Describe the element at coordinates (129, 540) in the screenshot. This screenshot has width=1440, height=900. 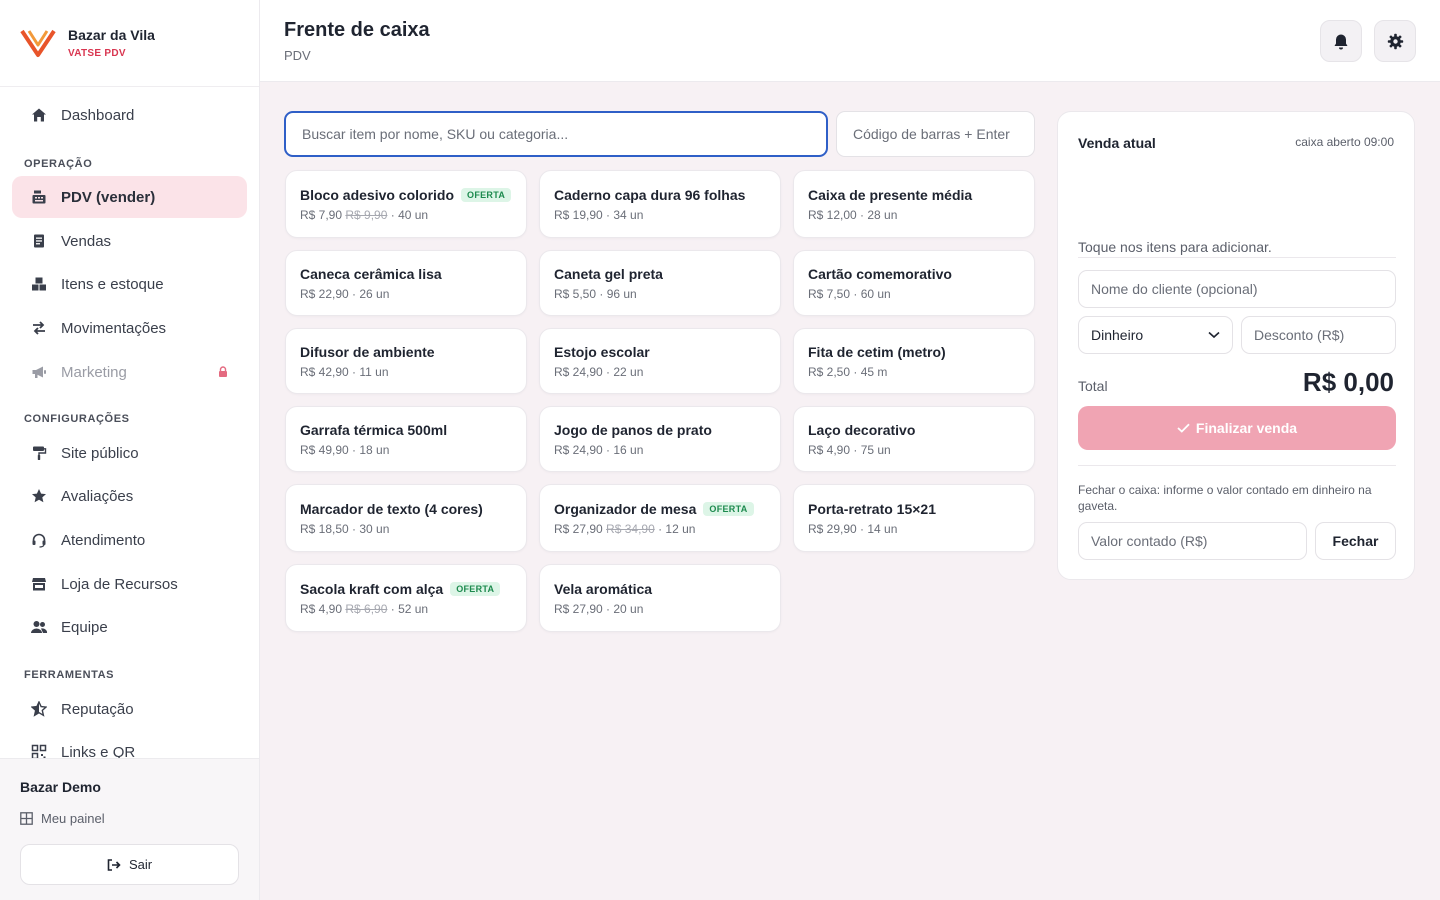
I see `sidebar-item-atendimento: Atendimento` at that location.